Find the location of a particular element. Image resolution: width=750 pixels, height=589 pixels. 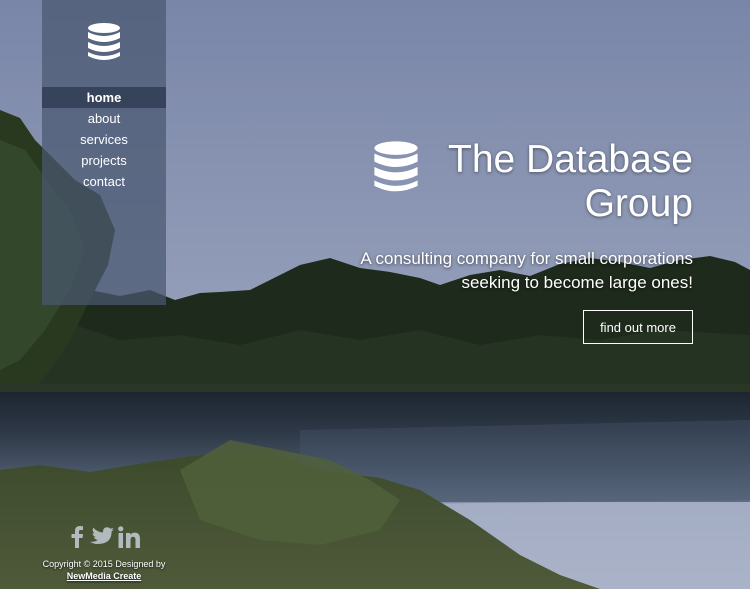

twitter-icon is located at coordinates (102, 537).